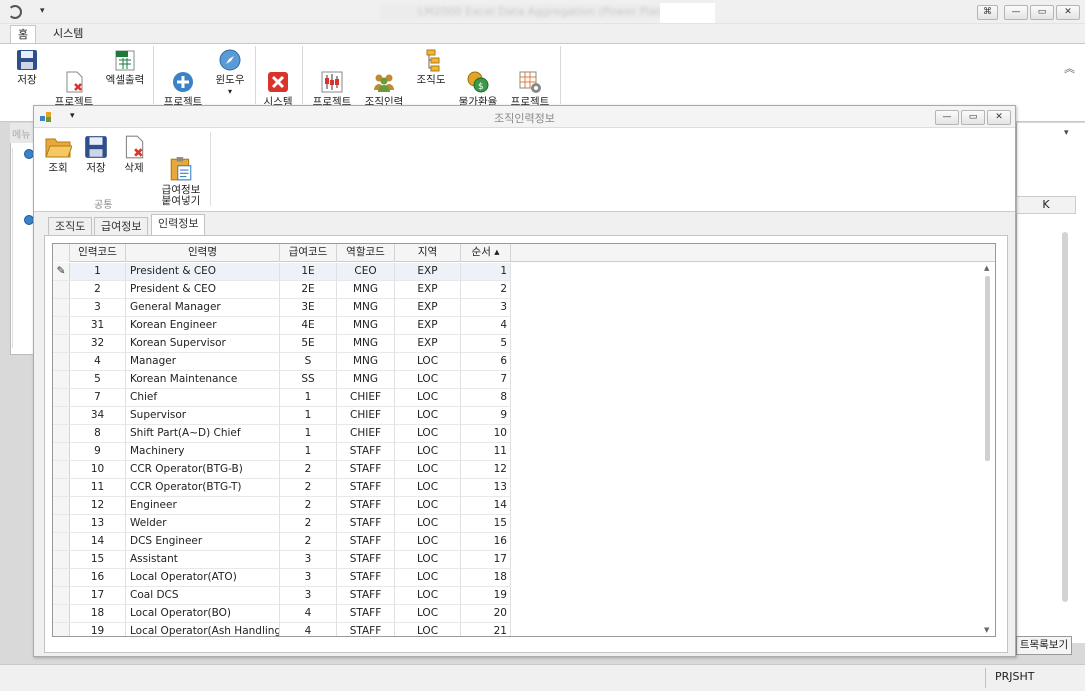  Describe the element at coordinates (515, 488) in the screenshot. I see `table-row: 11 CCR Operator(BTG-T) 2 STAFF LOC 13` at that location.